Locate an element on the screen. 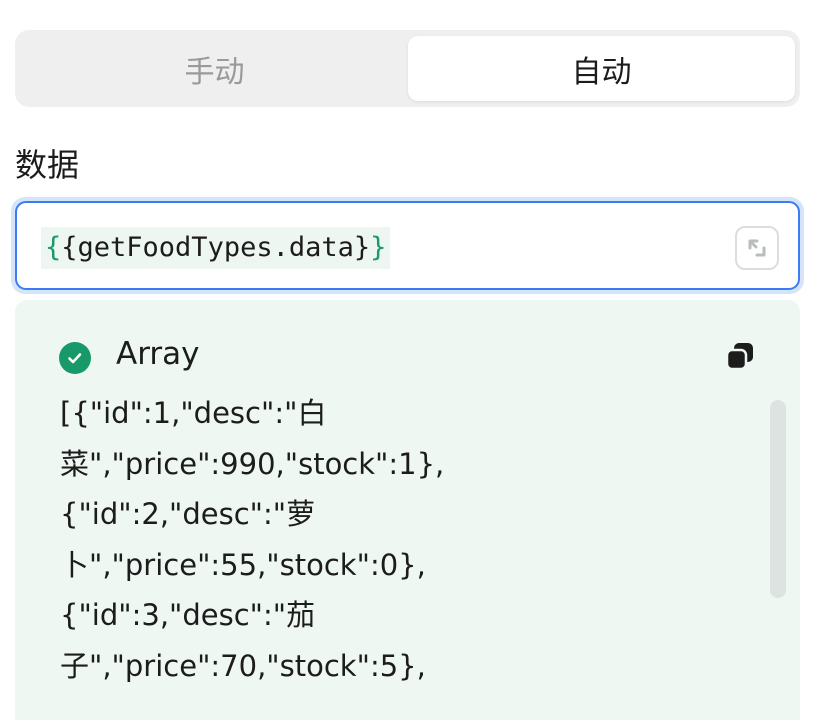 The image size is (822, 720). json-line: {"id":3,"desc":"茄 is located at coordinates (188, 615).